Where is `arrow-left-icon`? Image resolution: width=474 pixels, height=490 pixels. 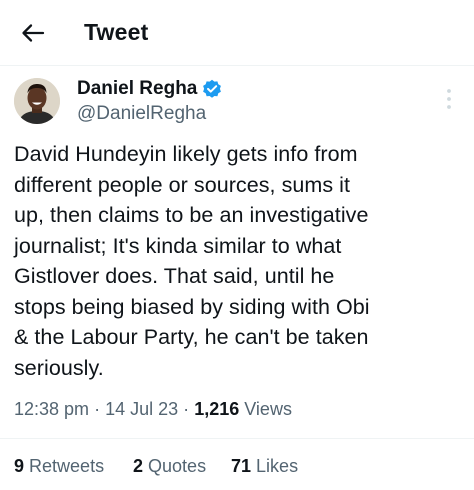
arrow-left-icon is located at coordinates (33, 33).